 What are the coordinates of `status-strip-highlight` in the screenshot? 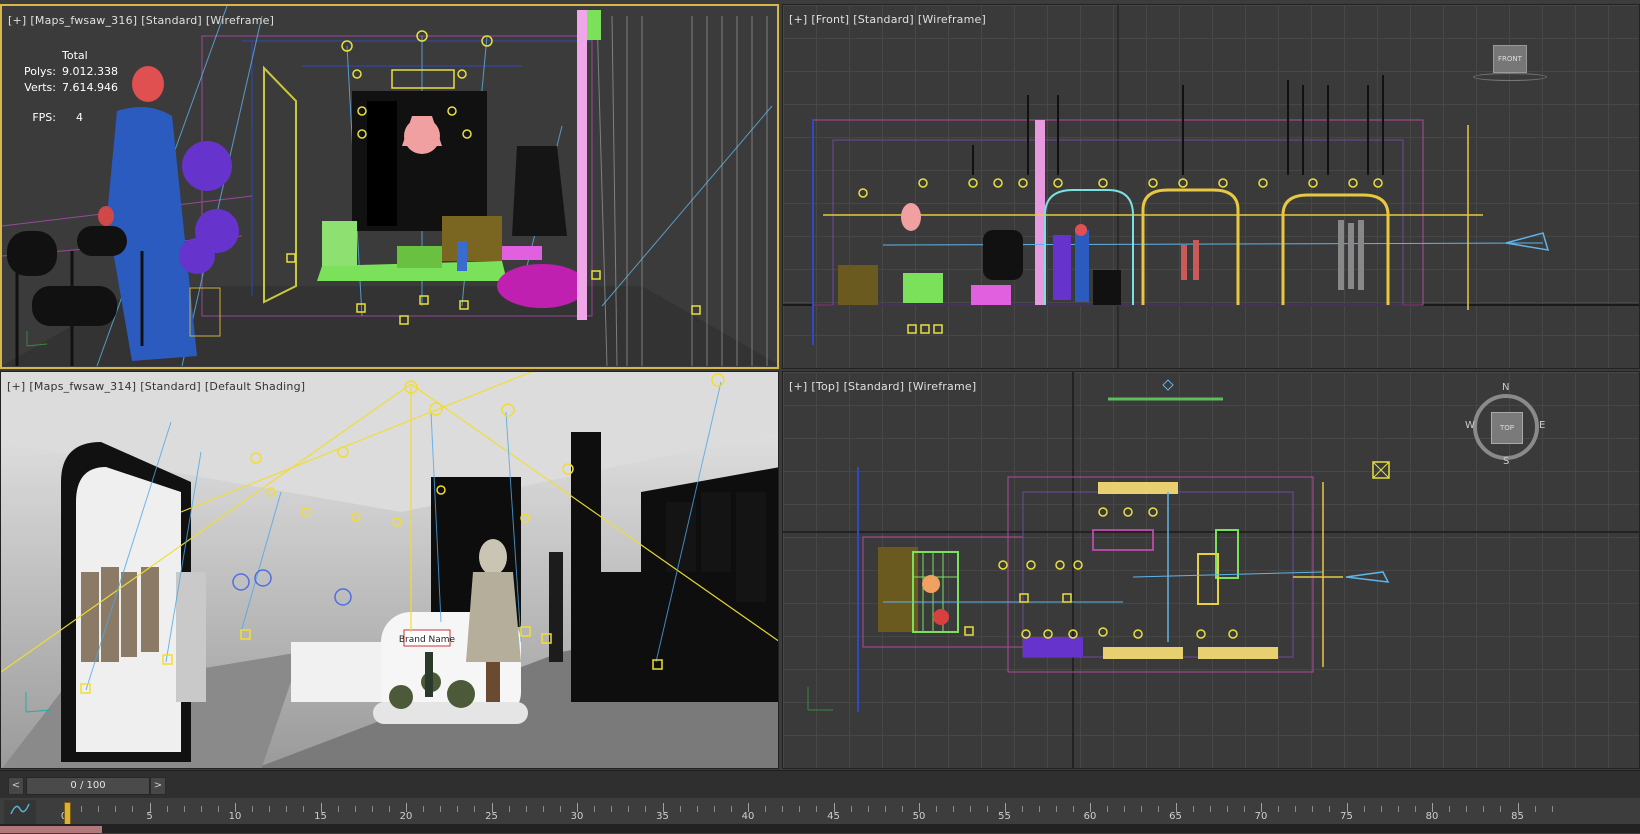 It's located at (51, 829).